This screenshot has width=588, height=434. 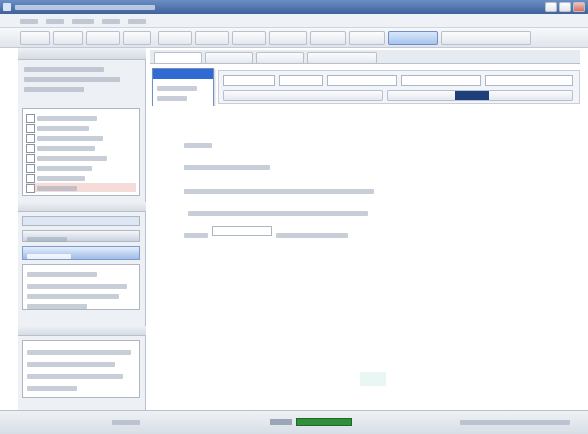 I want to click on close-button, so click(x=579, y=7).